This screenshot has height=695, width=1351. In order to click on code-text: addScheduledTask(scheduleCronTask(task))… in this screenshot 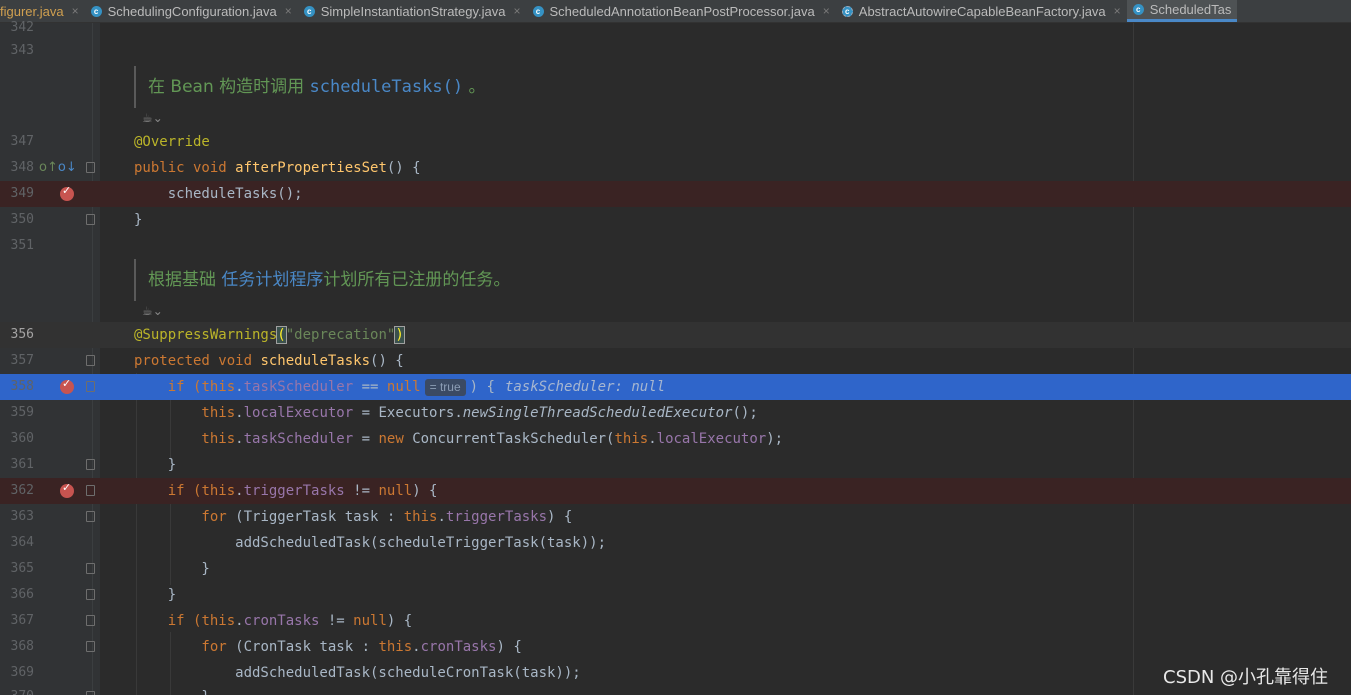, I will do `click(357, 673)`.